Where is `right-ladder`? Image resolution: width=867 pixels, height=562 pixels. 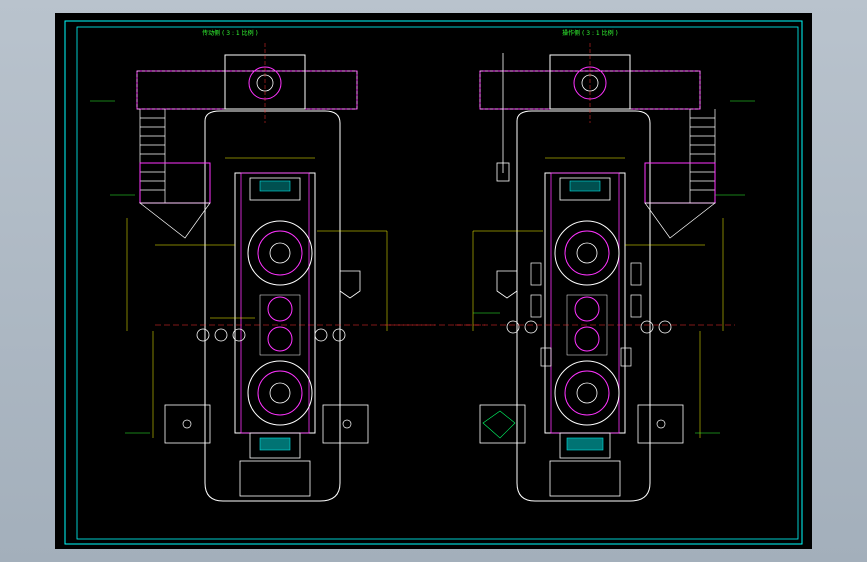 right-ladder is located at coordinates (702, 156).